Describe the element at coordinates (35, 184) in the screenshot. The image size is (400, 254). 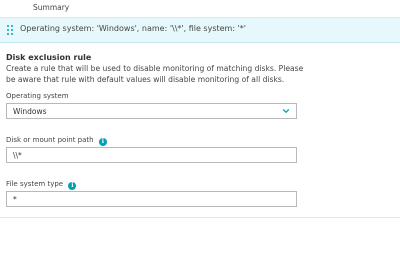
I see `fs-label-text: File system type` at that location.